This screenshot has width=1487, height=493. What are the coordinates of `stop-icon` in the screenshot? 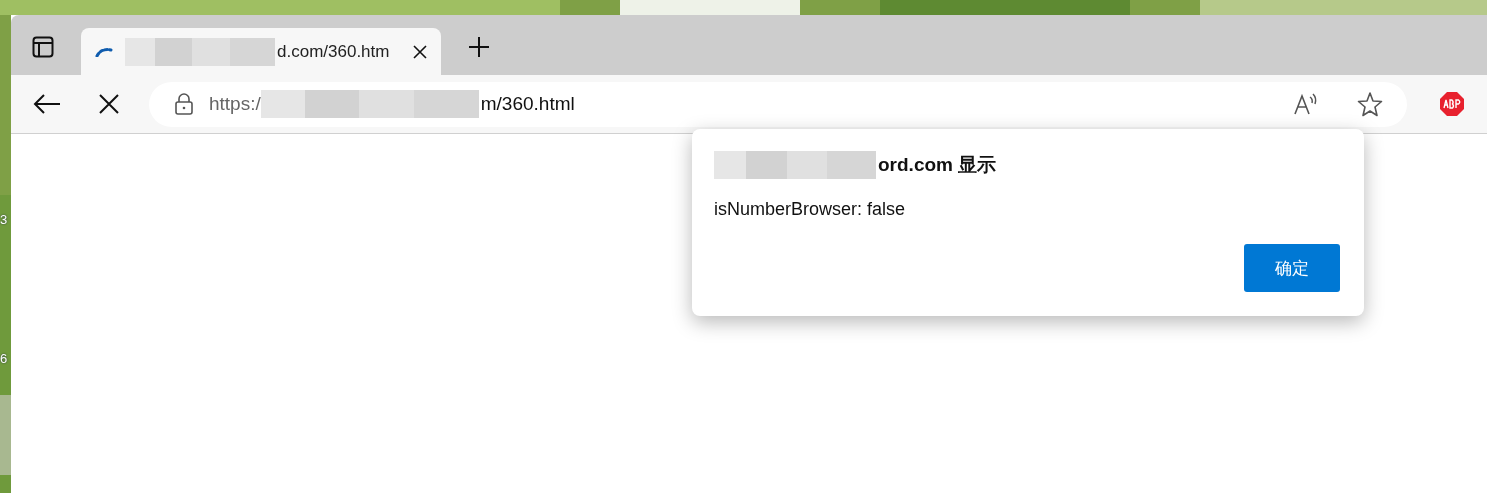 It's located at (109, 104).